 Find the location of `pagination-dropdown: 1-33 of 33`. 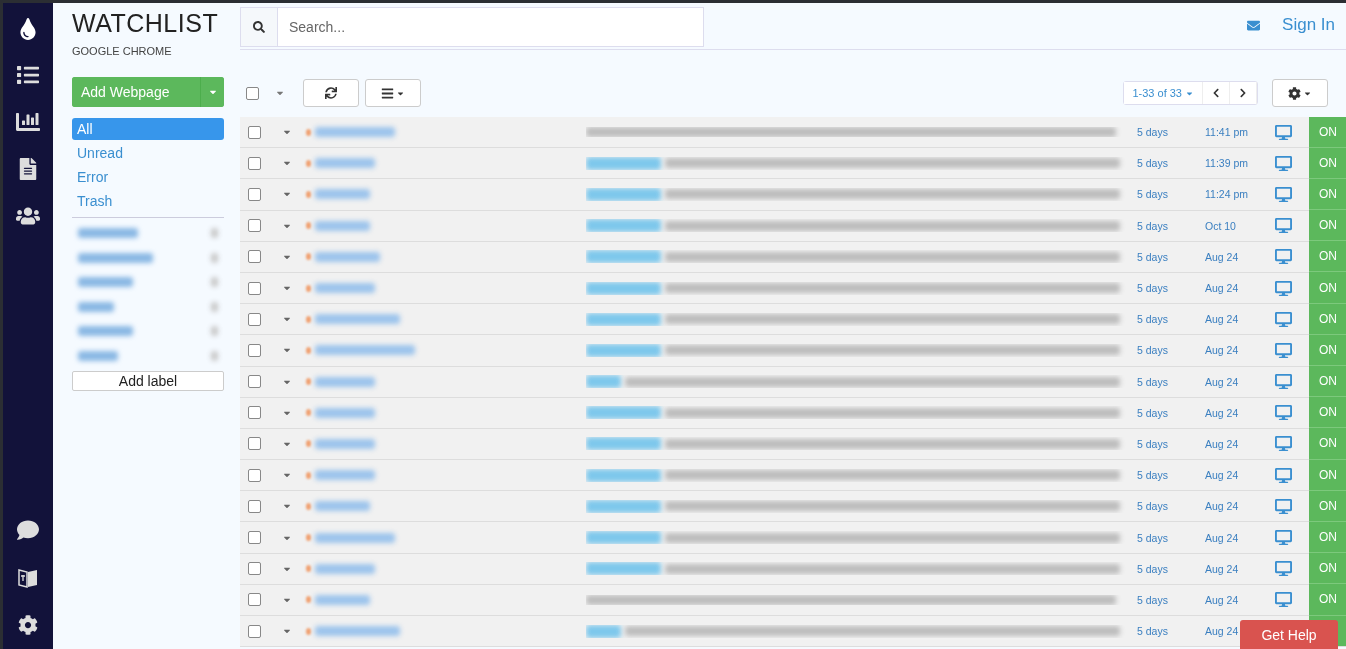

pagination-dropdown: 1-33 of 33 is located at coordinates (1163, 93).